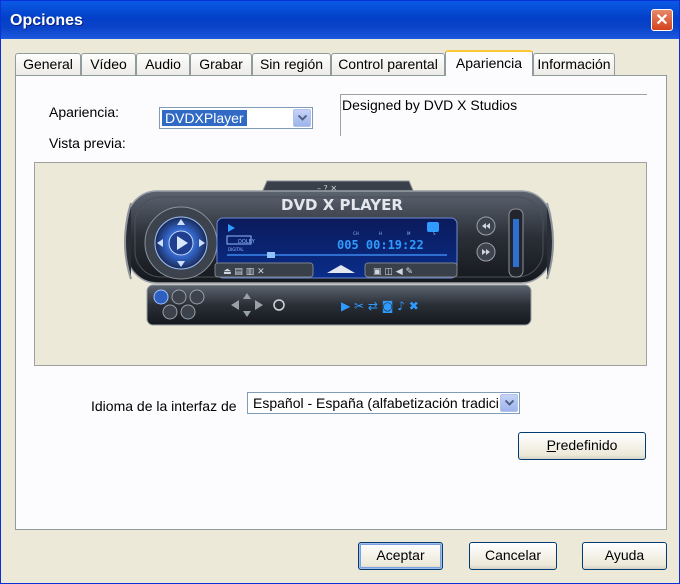 The height and width of the screenshot is (584, 680). What do you see at coordinates (164, 406) in the screenshot?
I see `language-label: Idioma de la interfaz de` at bounding box center [164, 406].